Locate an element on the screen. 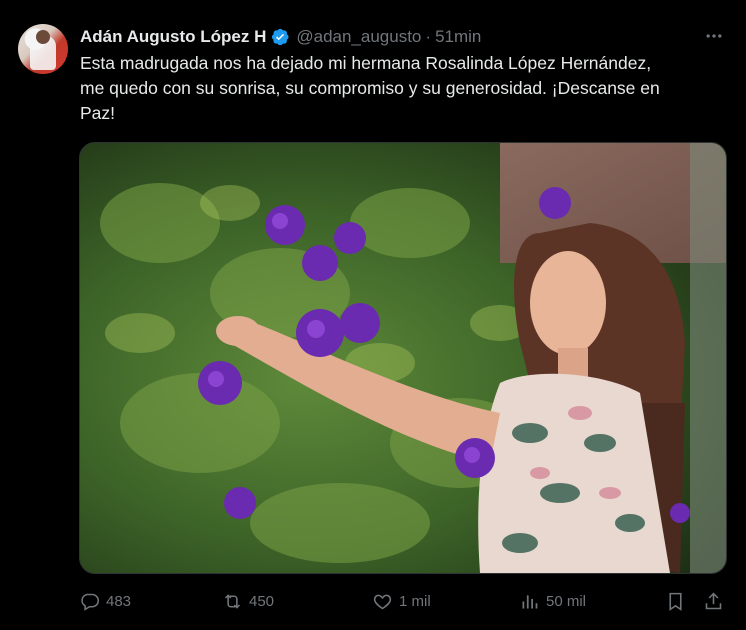 Image resolution: width=746 pixels, height=630 pixels. author-handle: @adan_augusto is located at coordinates (358, 37).